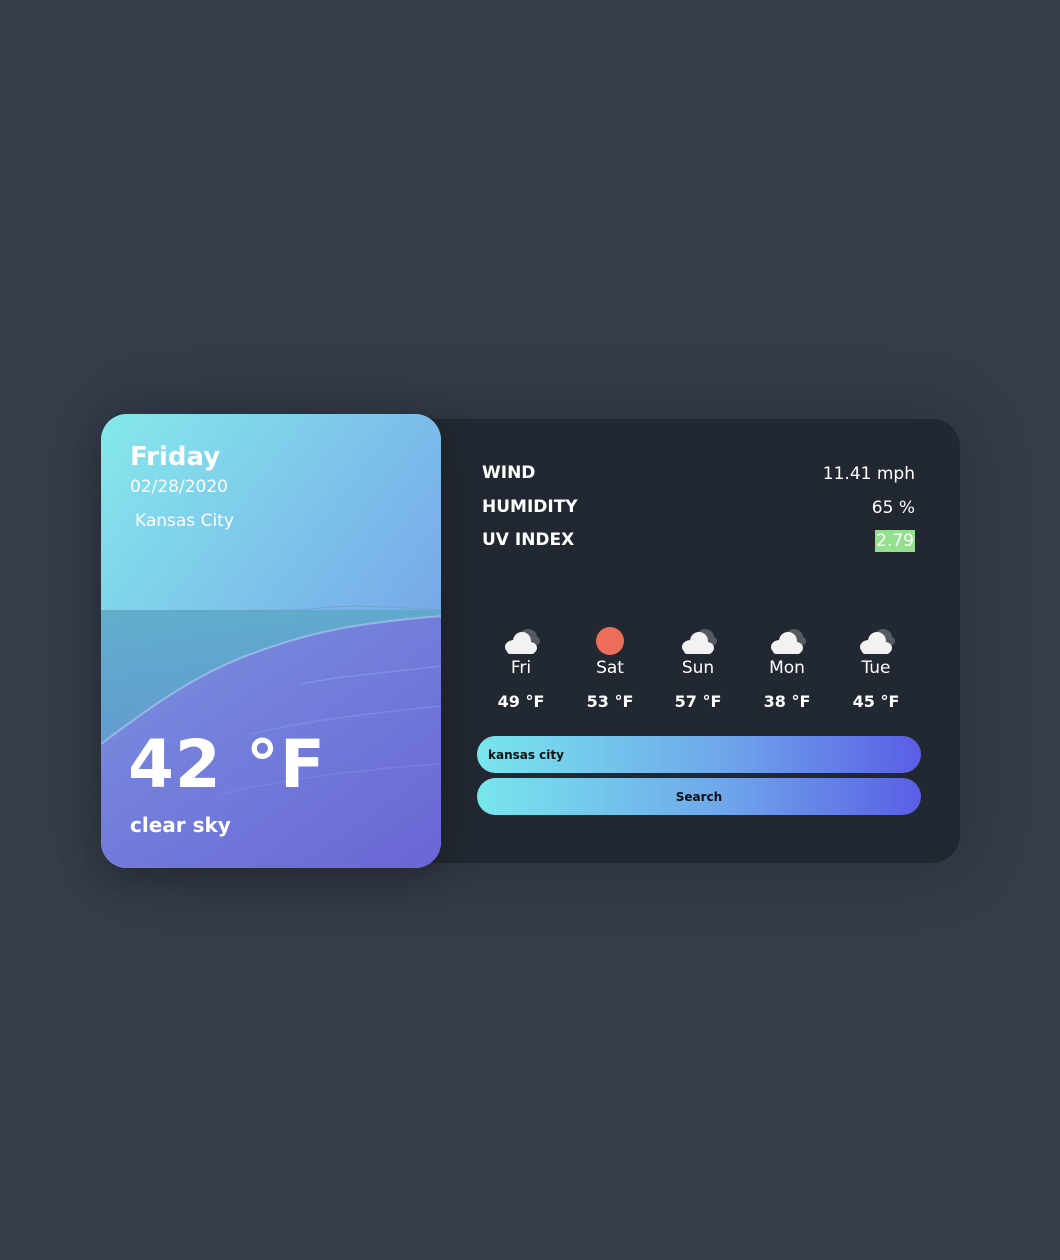 Image resolution: width=1060 pixels, height=1260 pixels. I want to click on uv-index-value: 2.79, so click(895, 541).